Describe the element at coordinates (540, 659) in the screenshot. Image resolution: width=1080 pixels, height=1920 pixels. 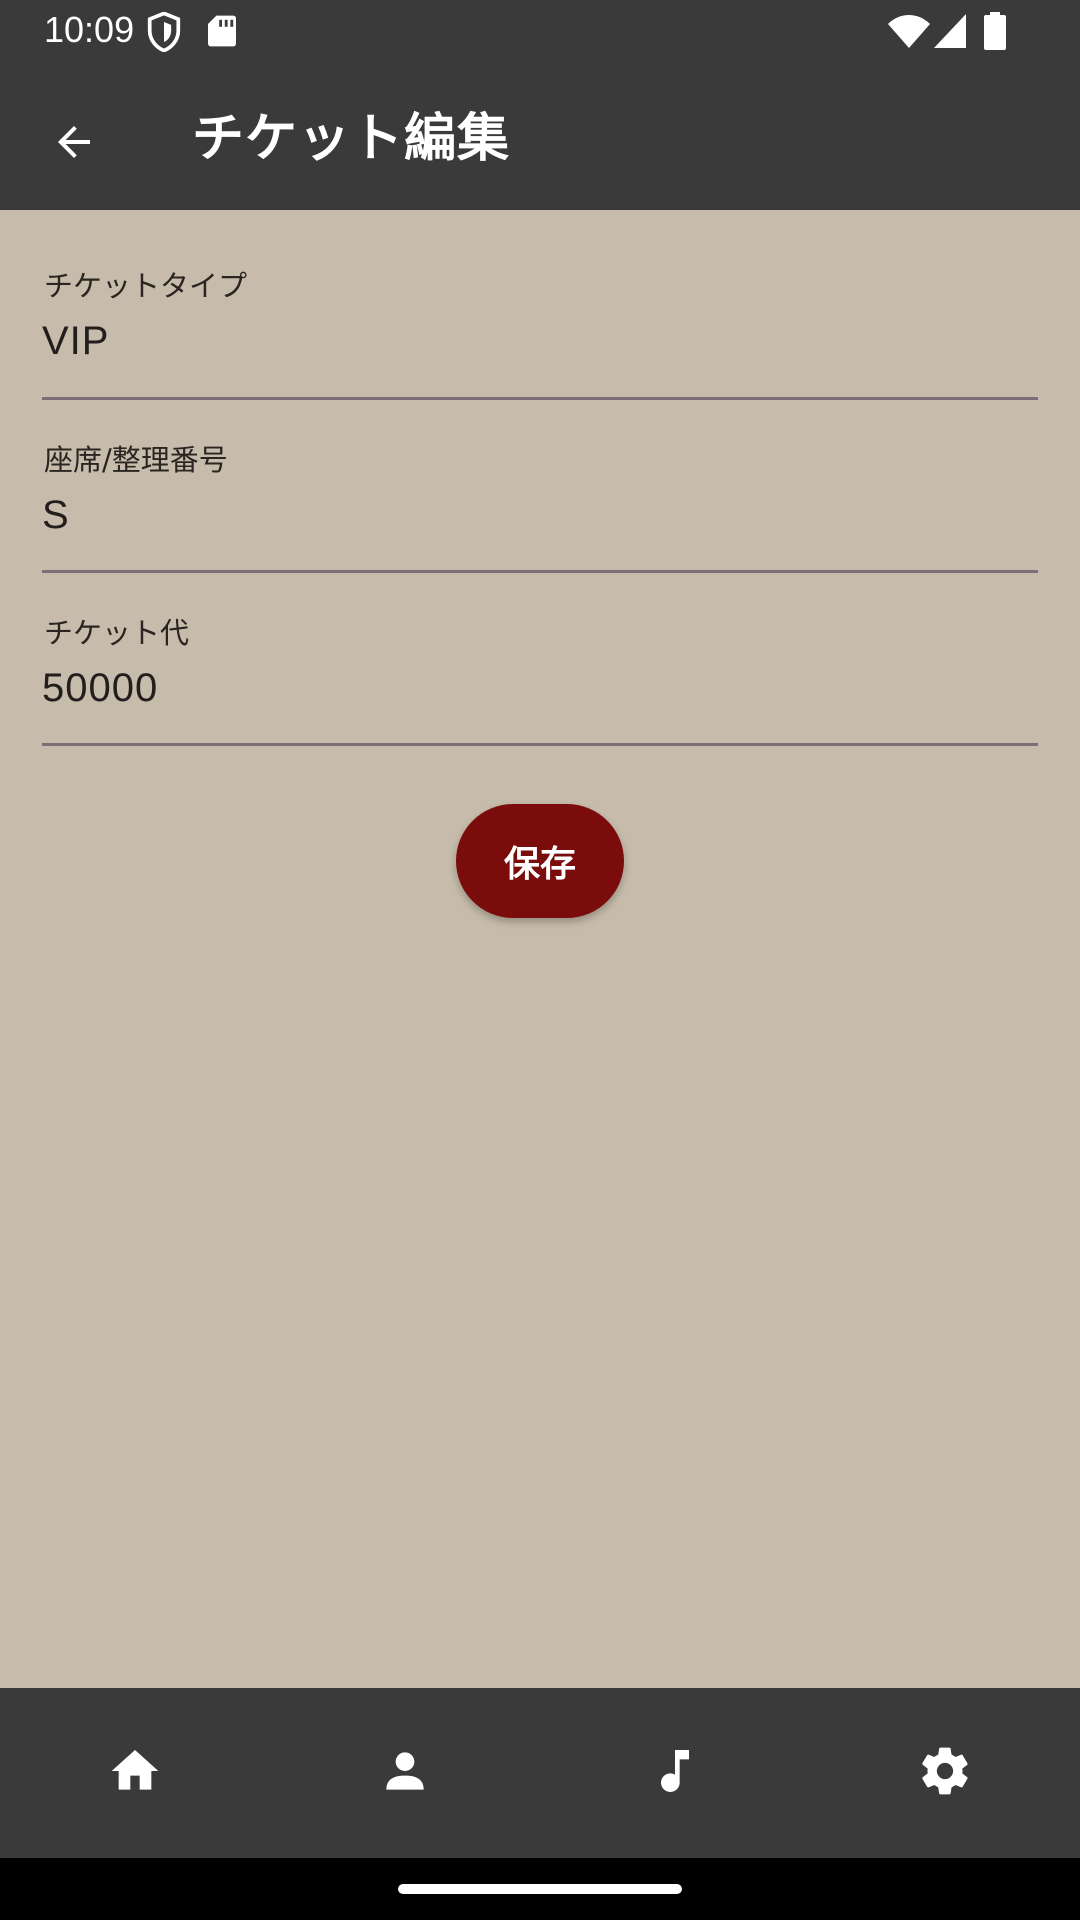
I see `ticket-price-field: チケット代 50000` at that location.